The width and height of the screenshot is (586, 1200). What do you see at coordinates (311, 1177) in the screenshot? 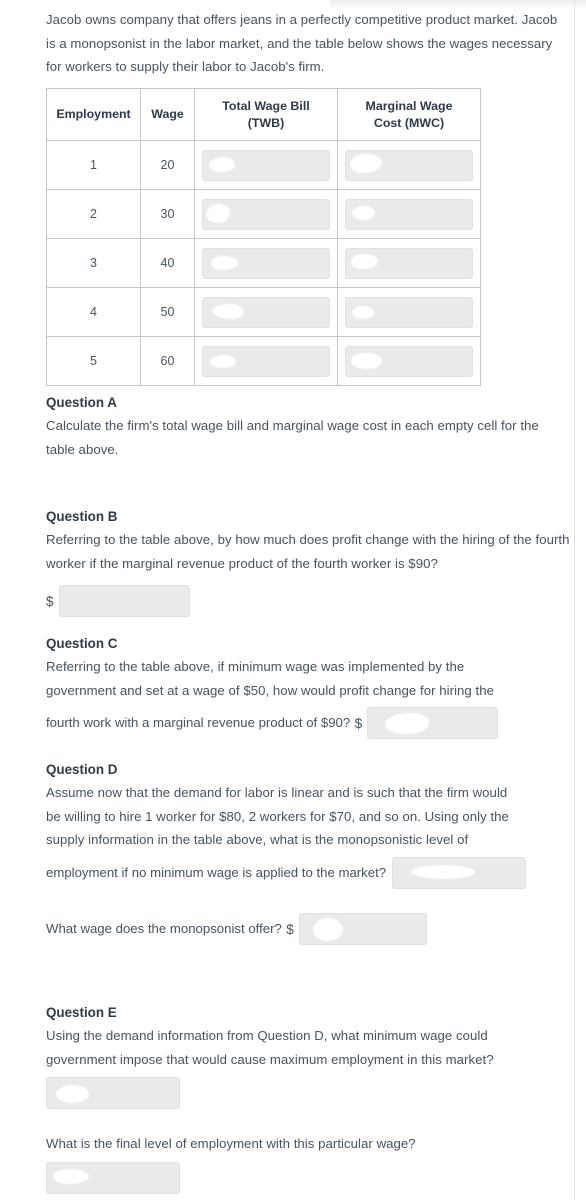
I see `question-e-followup-answer-row` at bounding box center [311, 1177].